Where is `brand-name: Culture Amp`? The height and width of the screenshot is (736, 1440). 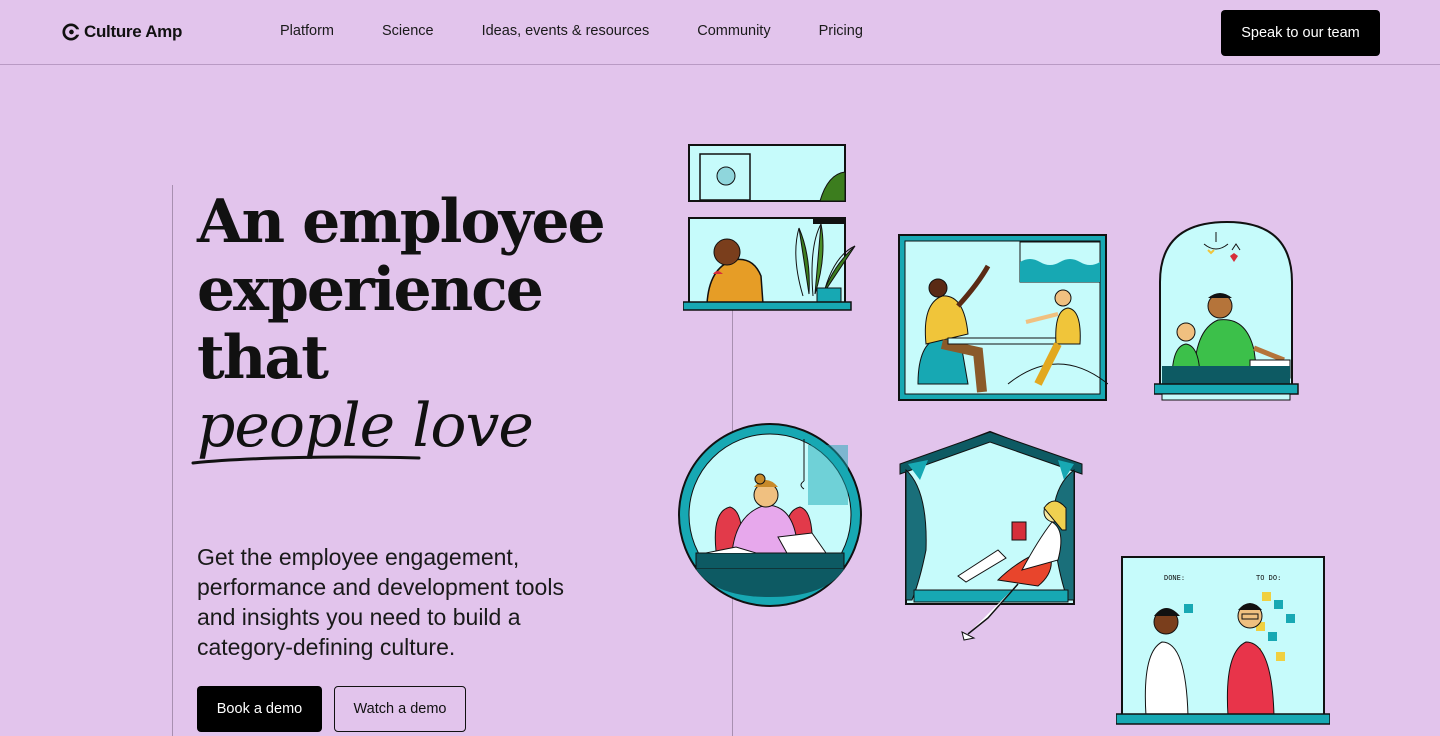 brand-name: Culture Amp is located at coordinates (133, 31).